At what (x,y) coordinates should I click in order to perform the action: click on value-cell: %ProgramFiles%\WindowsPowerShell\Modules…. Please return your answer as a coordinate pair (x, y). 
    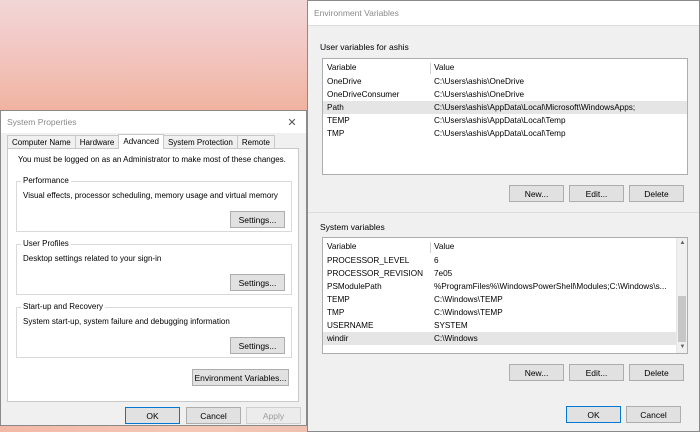
    Looking at the image, I should click on (550, 286).